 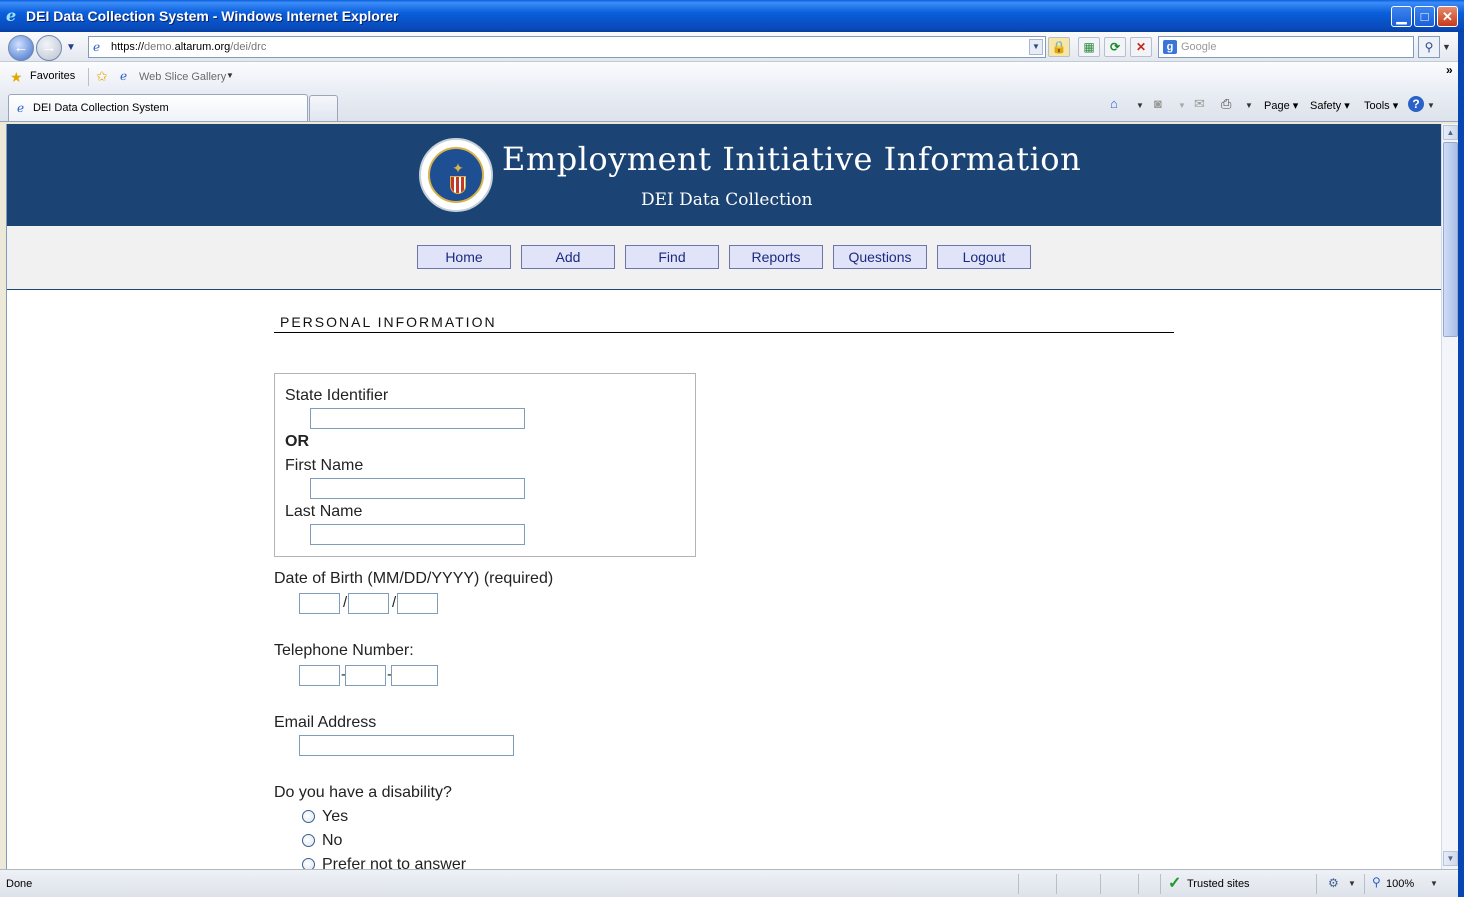 What do you see at coordinates (417, 488) in the screenshot?
I see `first-name-input` at bounding box center [417, 488].